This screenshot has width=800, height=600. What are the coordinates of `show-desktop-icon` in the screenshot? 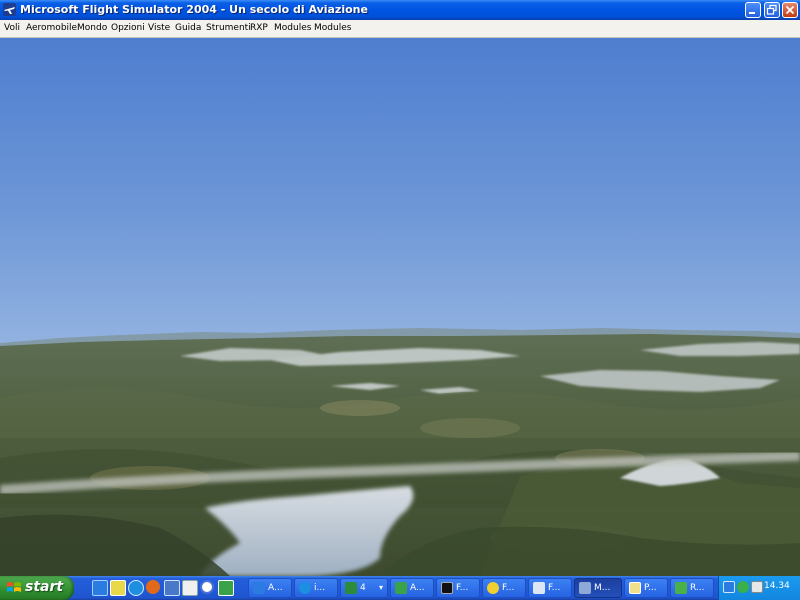 It's located at (172, 588).